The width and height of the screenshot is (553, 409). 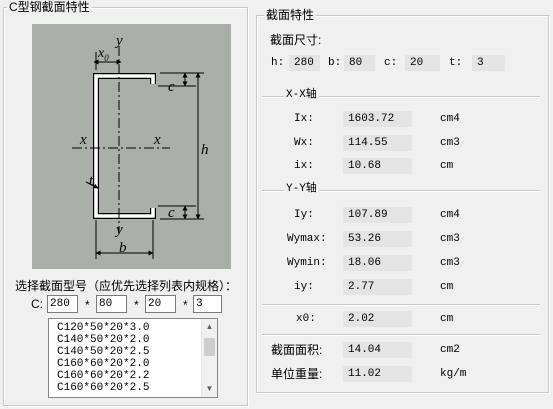 I want to click on c-input: 20, so click(x=160, y=304).